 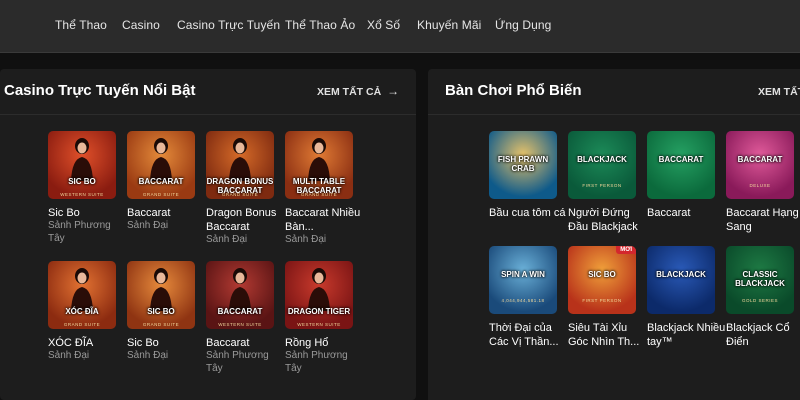 I want to click on game-thumbnail: BACCARAT DELUXE, so click(x=760, y=165).